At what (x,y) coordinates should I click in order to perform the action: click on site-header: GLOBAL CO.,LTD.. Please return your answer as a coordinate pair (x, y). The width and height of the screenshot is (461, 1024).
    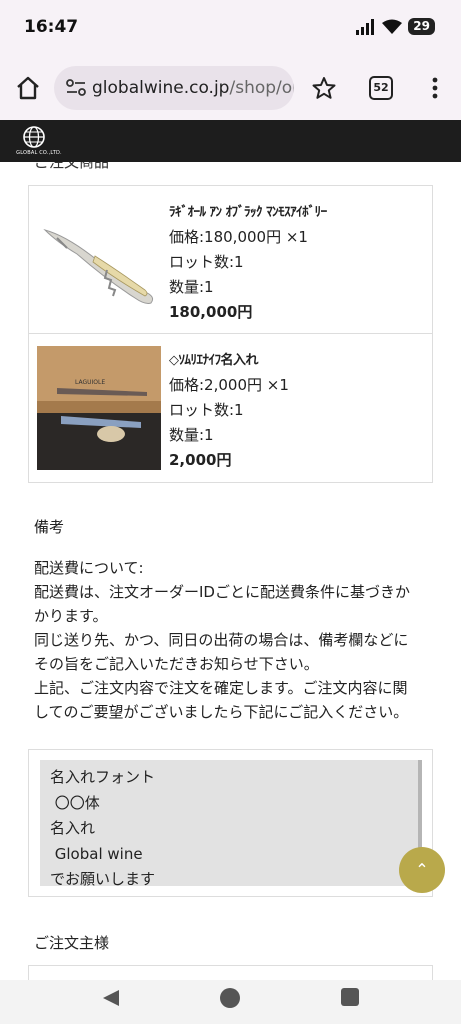
    Looking at the image, I should click on (230, 141).